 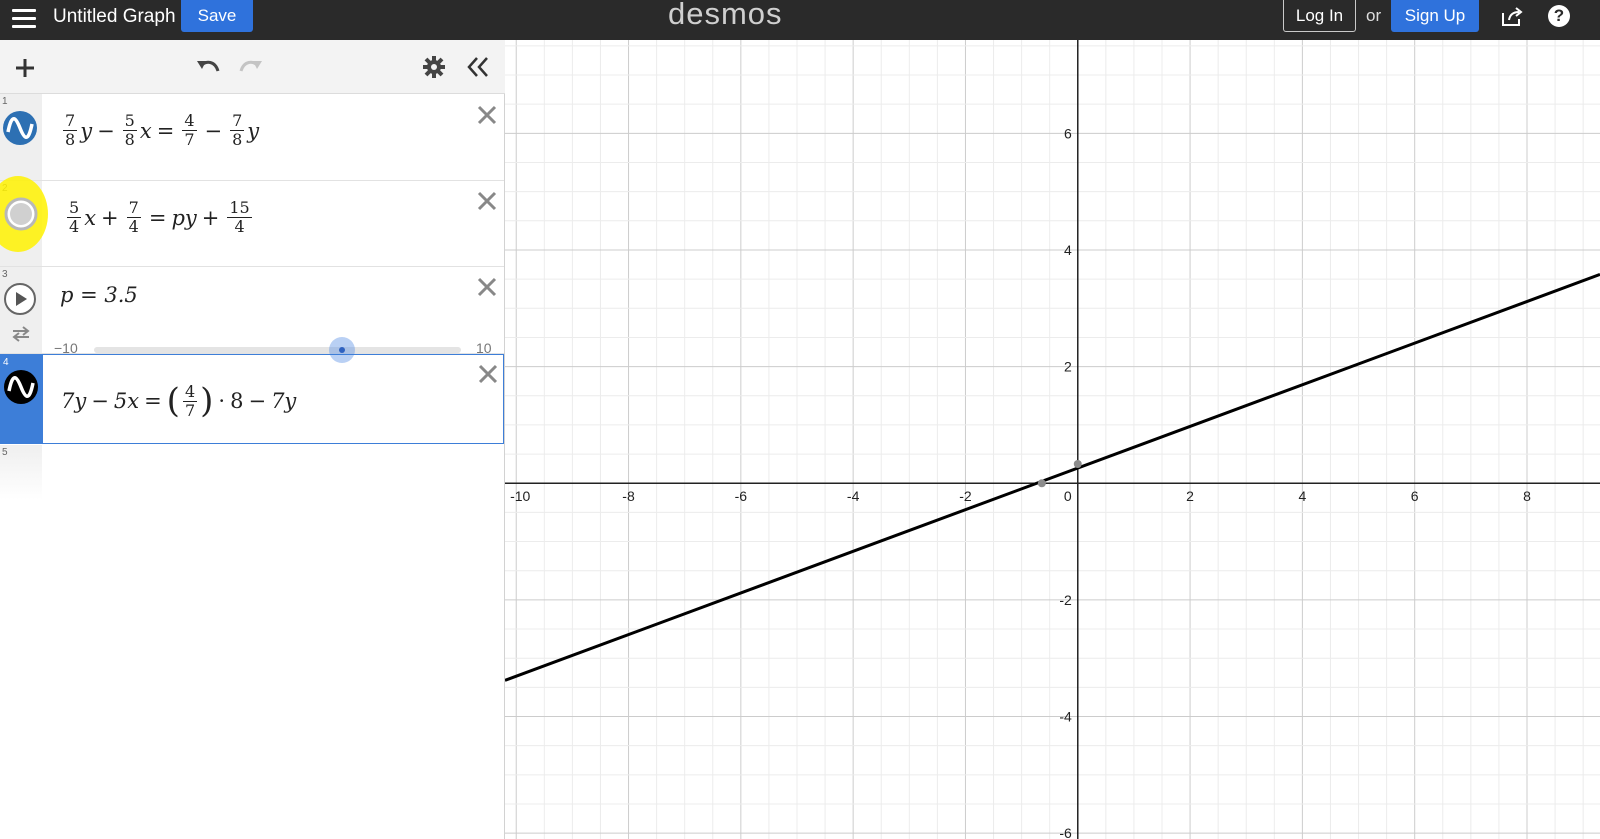 I want to click on x-tick-label: 6, so click(x=1415, y=496).